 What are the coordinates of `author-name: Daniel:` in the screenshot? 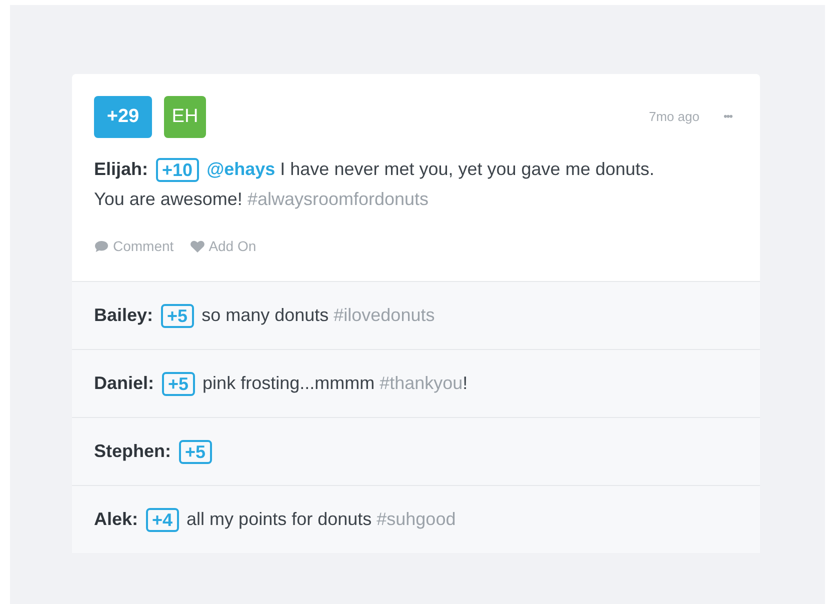 It's located at (124, 383).